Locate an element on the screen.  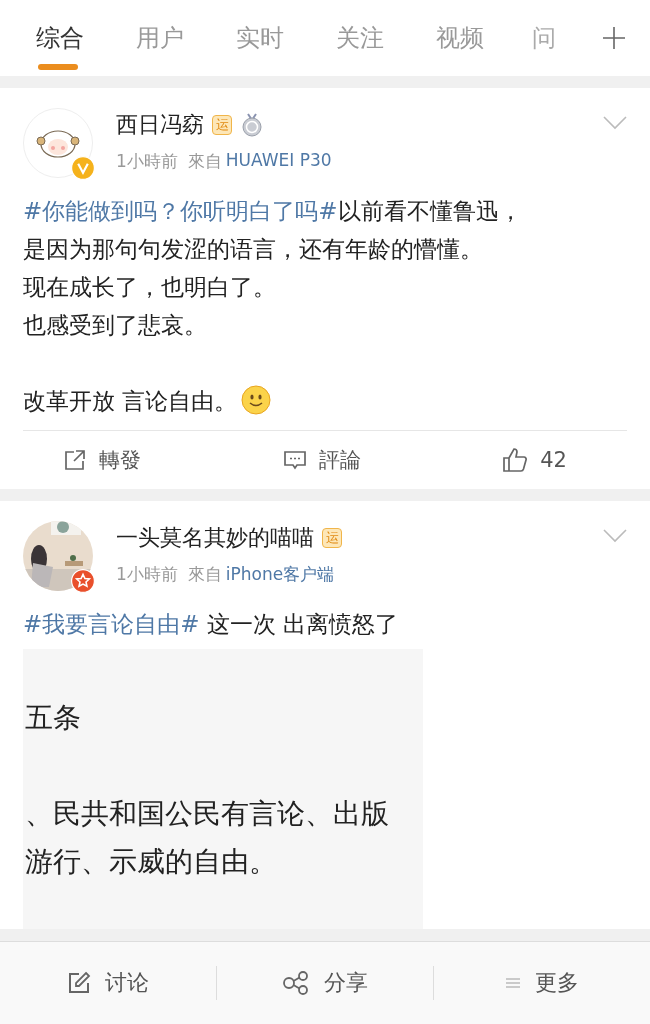
edit-icon is located at coordinates (79, 983).